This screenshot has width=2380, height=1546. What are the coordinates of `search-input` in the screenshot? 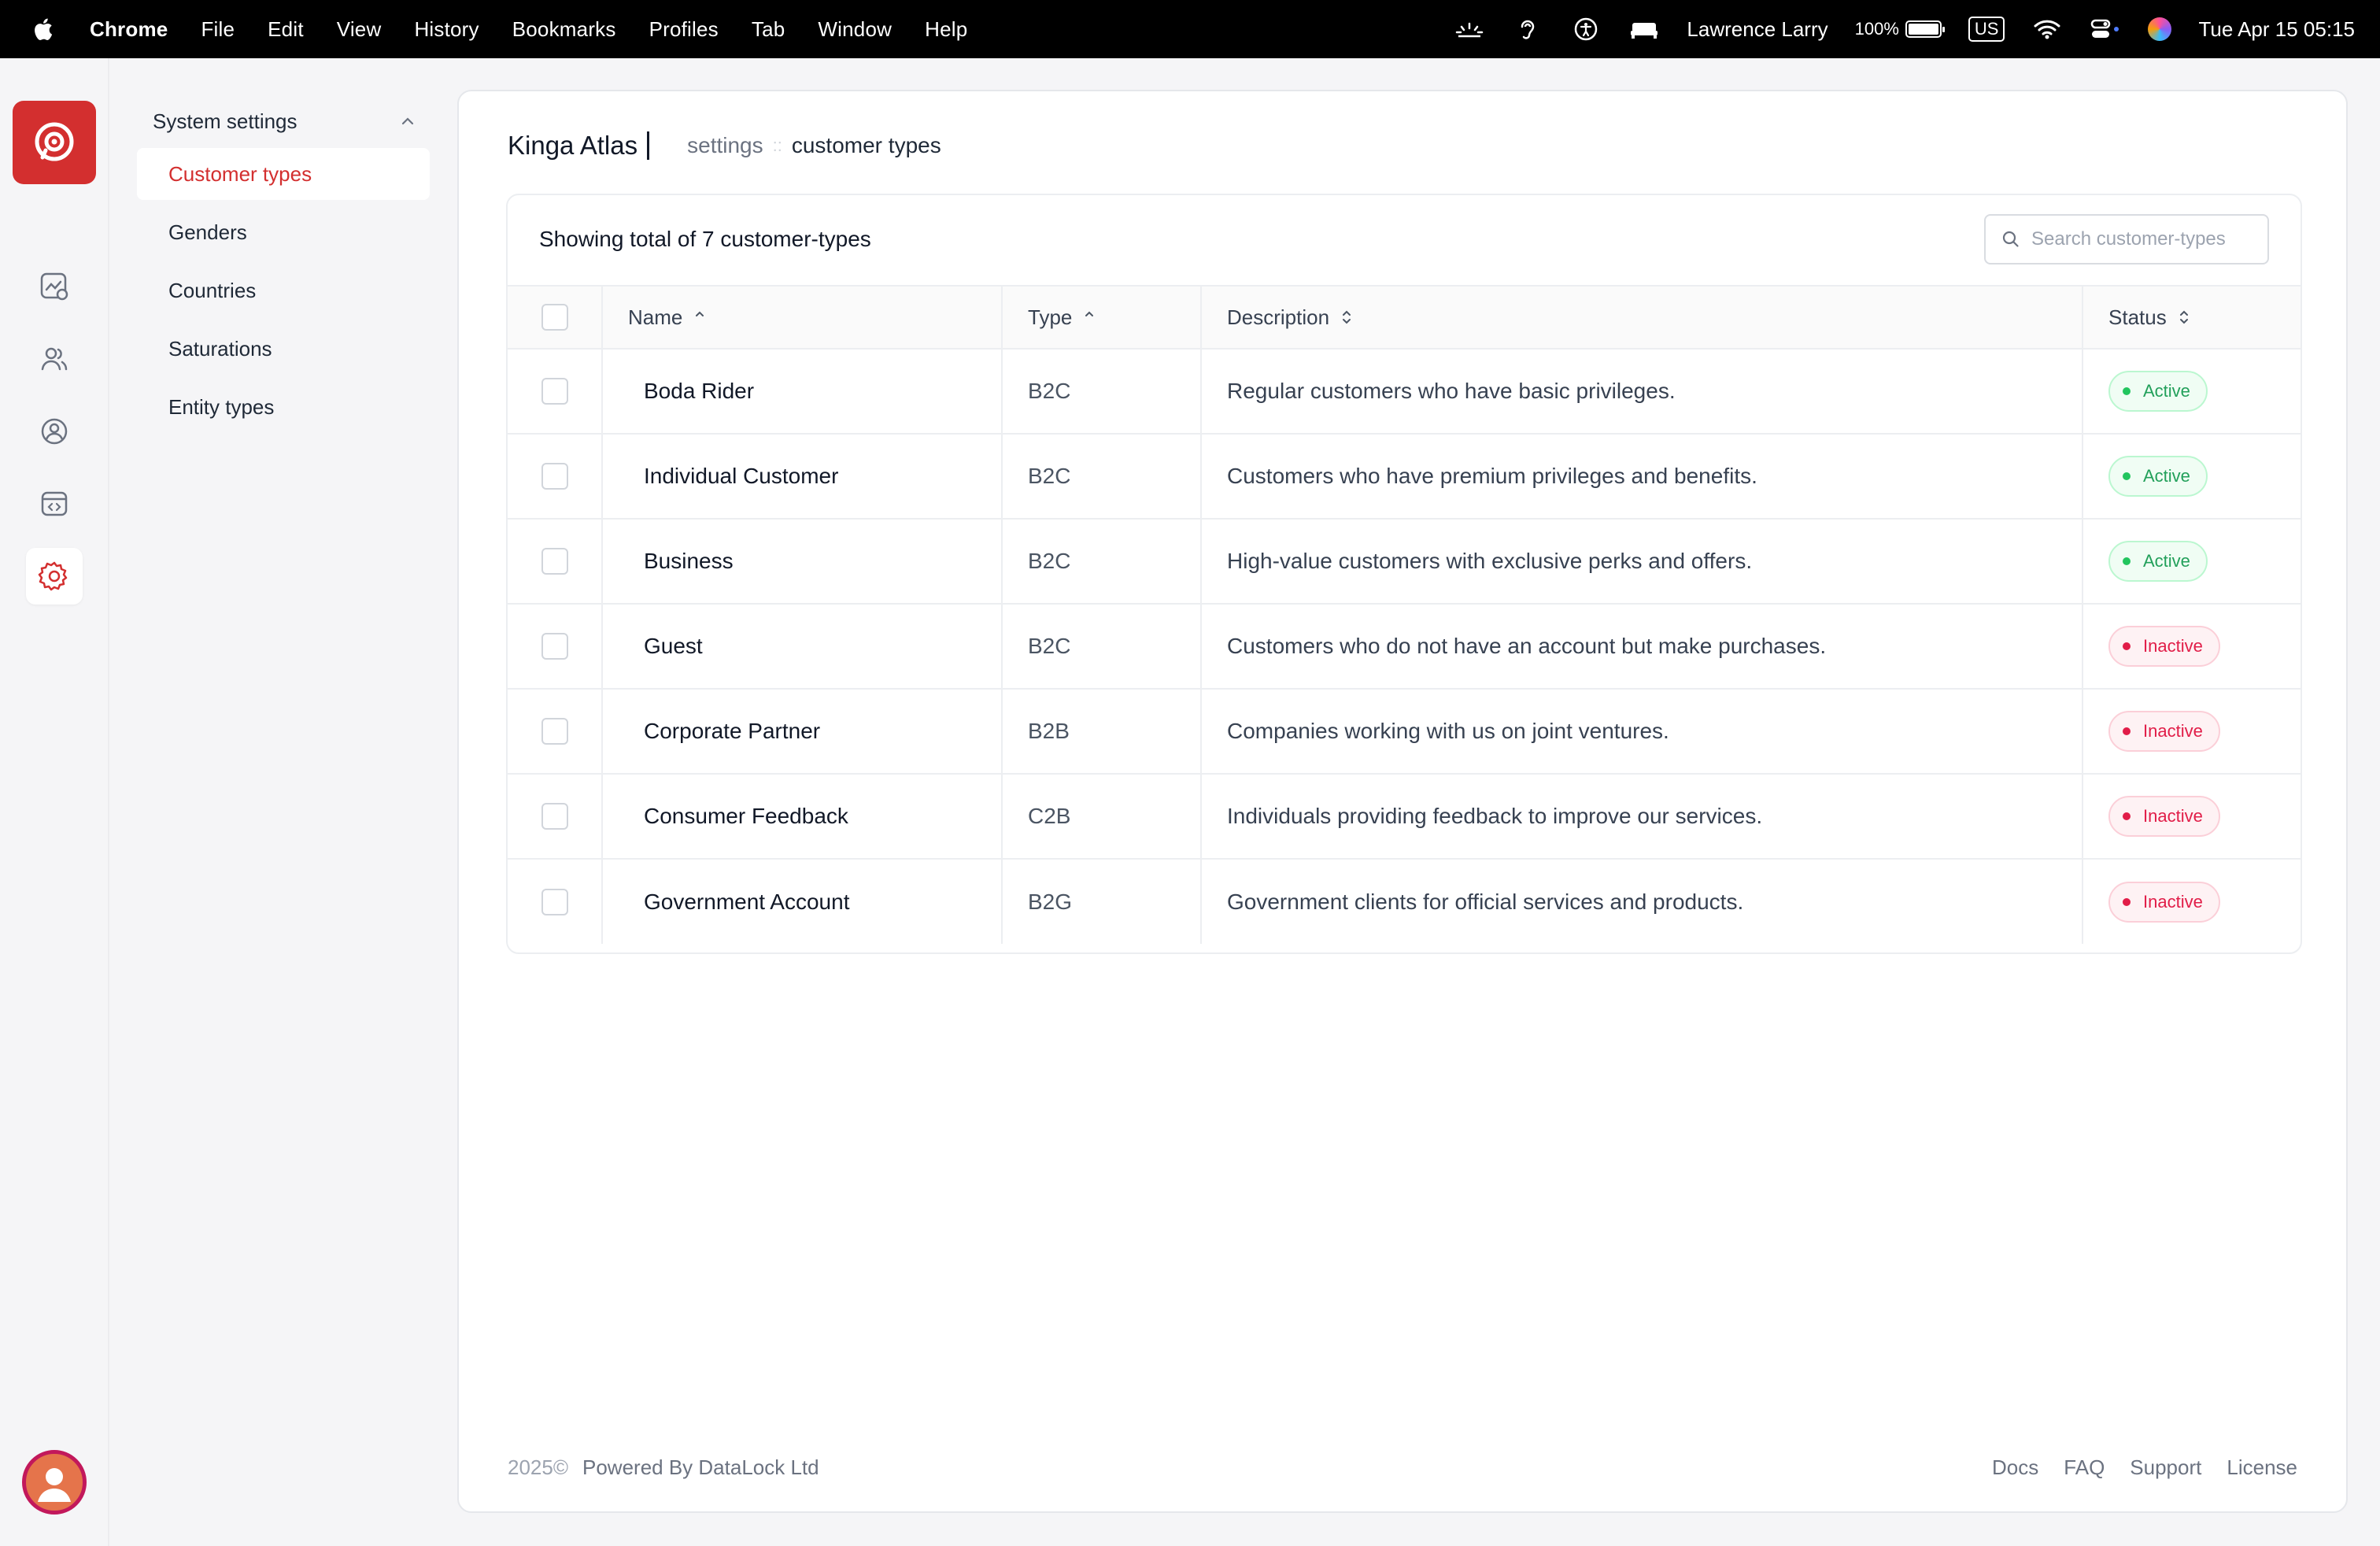 It's located at (2145, 239).